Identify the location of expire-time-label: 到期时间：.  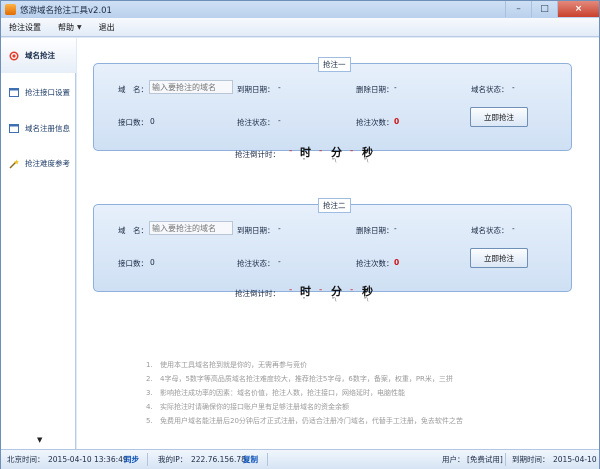
(531, 459).